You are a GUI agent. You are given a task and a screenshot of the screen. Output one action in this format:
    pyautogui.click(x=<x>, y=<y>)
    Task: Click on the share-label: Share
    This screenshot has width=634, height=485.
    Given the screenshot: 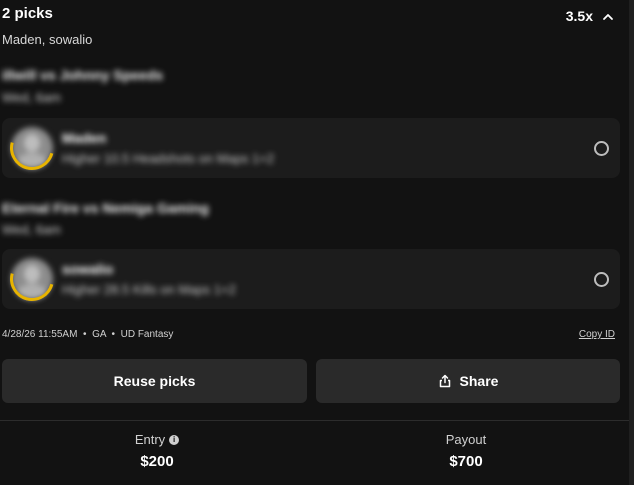 What is the action you would take?
    pyautogui.click(x=479, y=381)
    